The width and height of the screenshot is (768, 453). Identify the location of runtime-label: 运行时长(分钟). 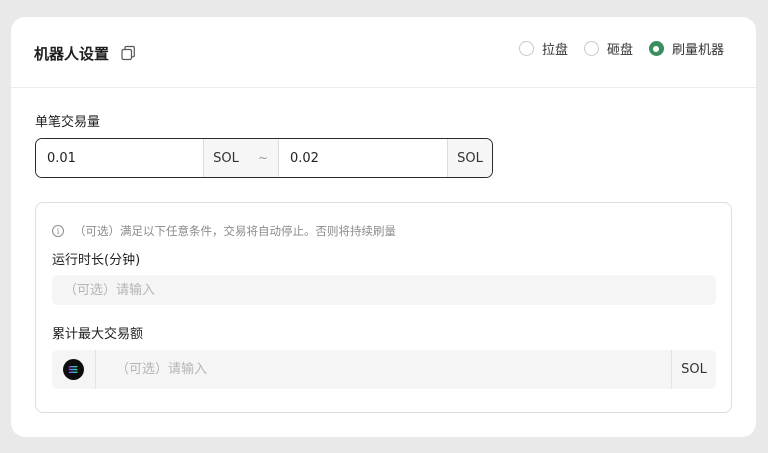
(96, 260).